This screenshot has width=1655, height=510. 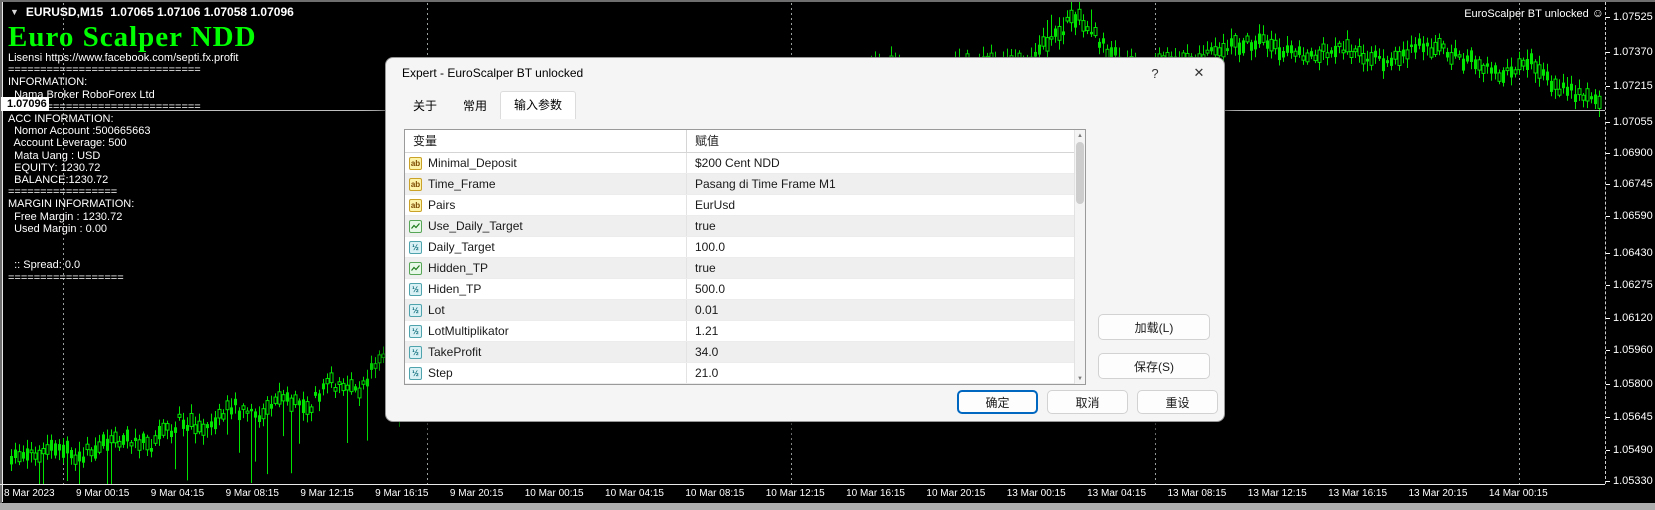 What do you see at coordinates (745, 226) in the screenshot?
I see `param-row: Use_Daily_Target true` at bounding box center [745, 226].